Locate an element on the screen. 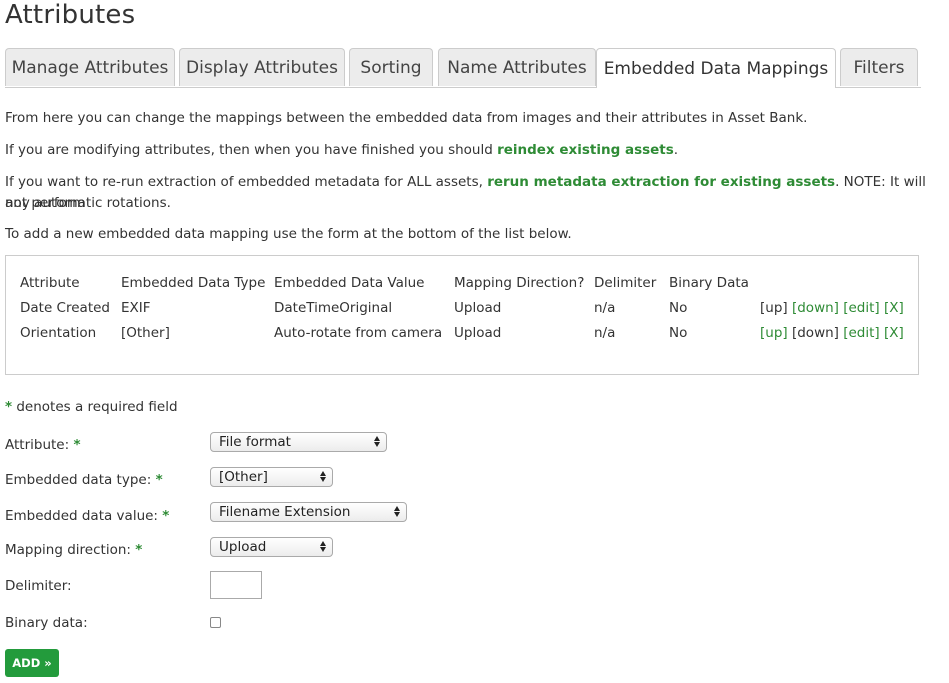 The height and width of the screenshot is (683, 949). attribute-select-value: File format is located at coordinates (255, 442).